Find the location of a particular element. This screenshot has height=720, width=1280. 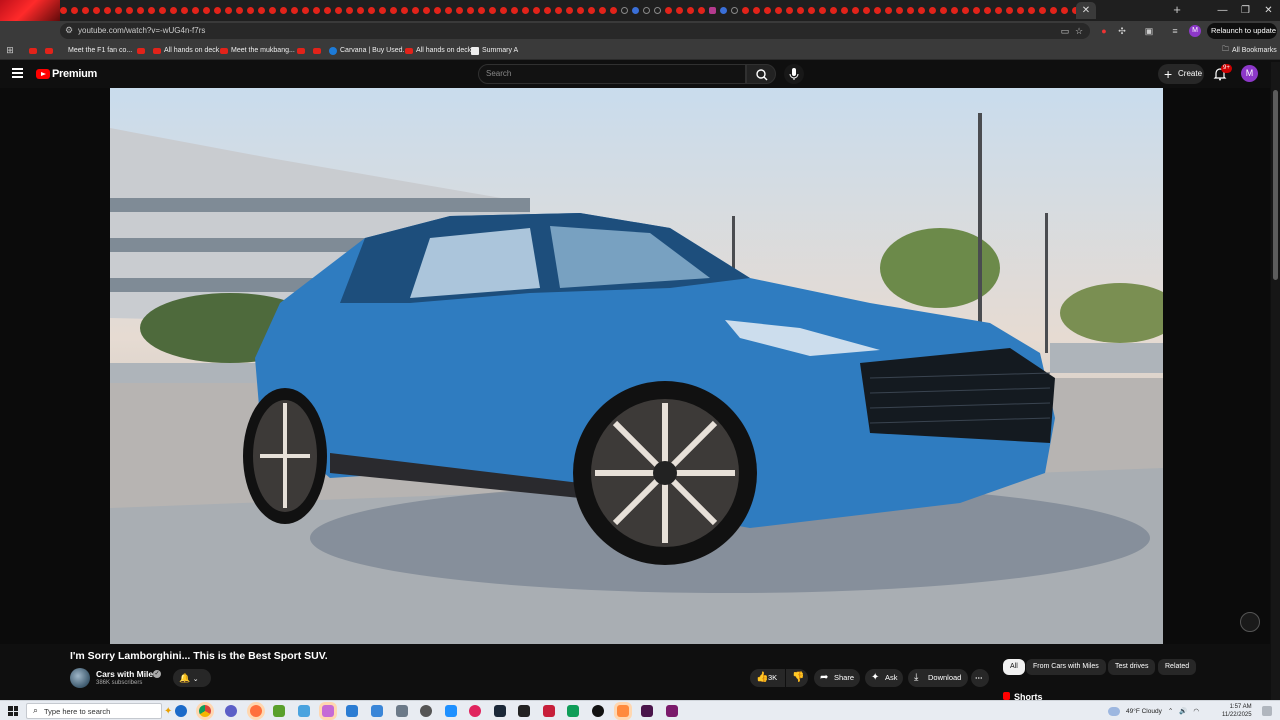

app-dark-icon is located at coordinates (524, 711).